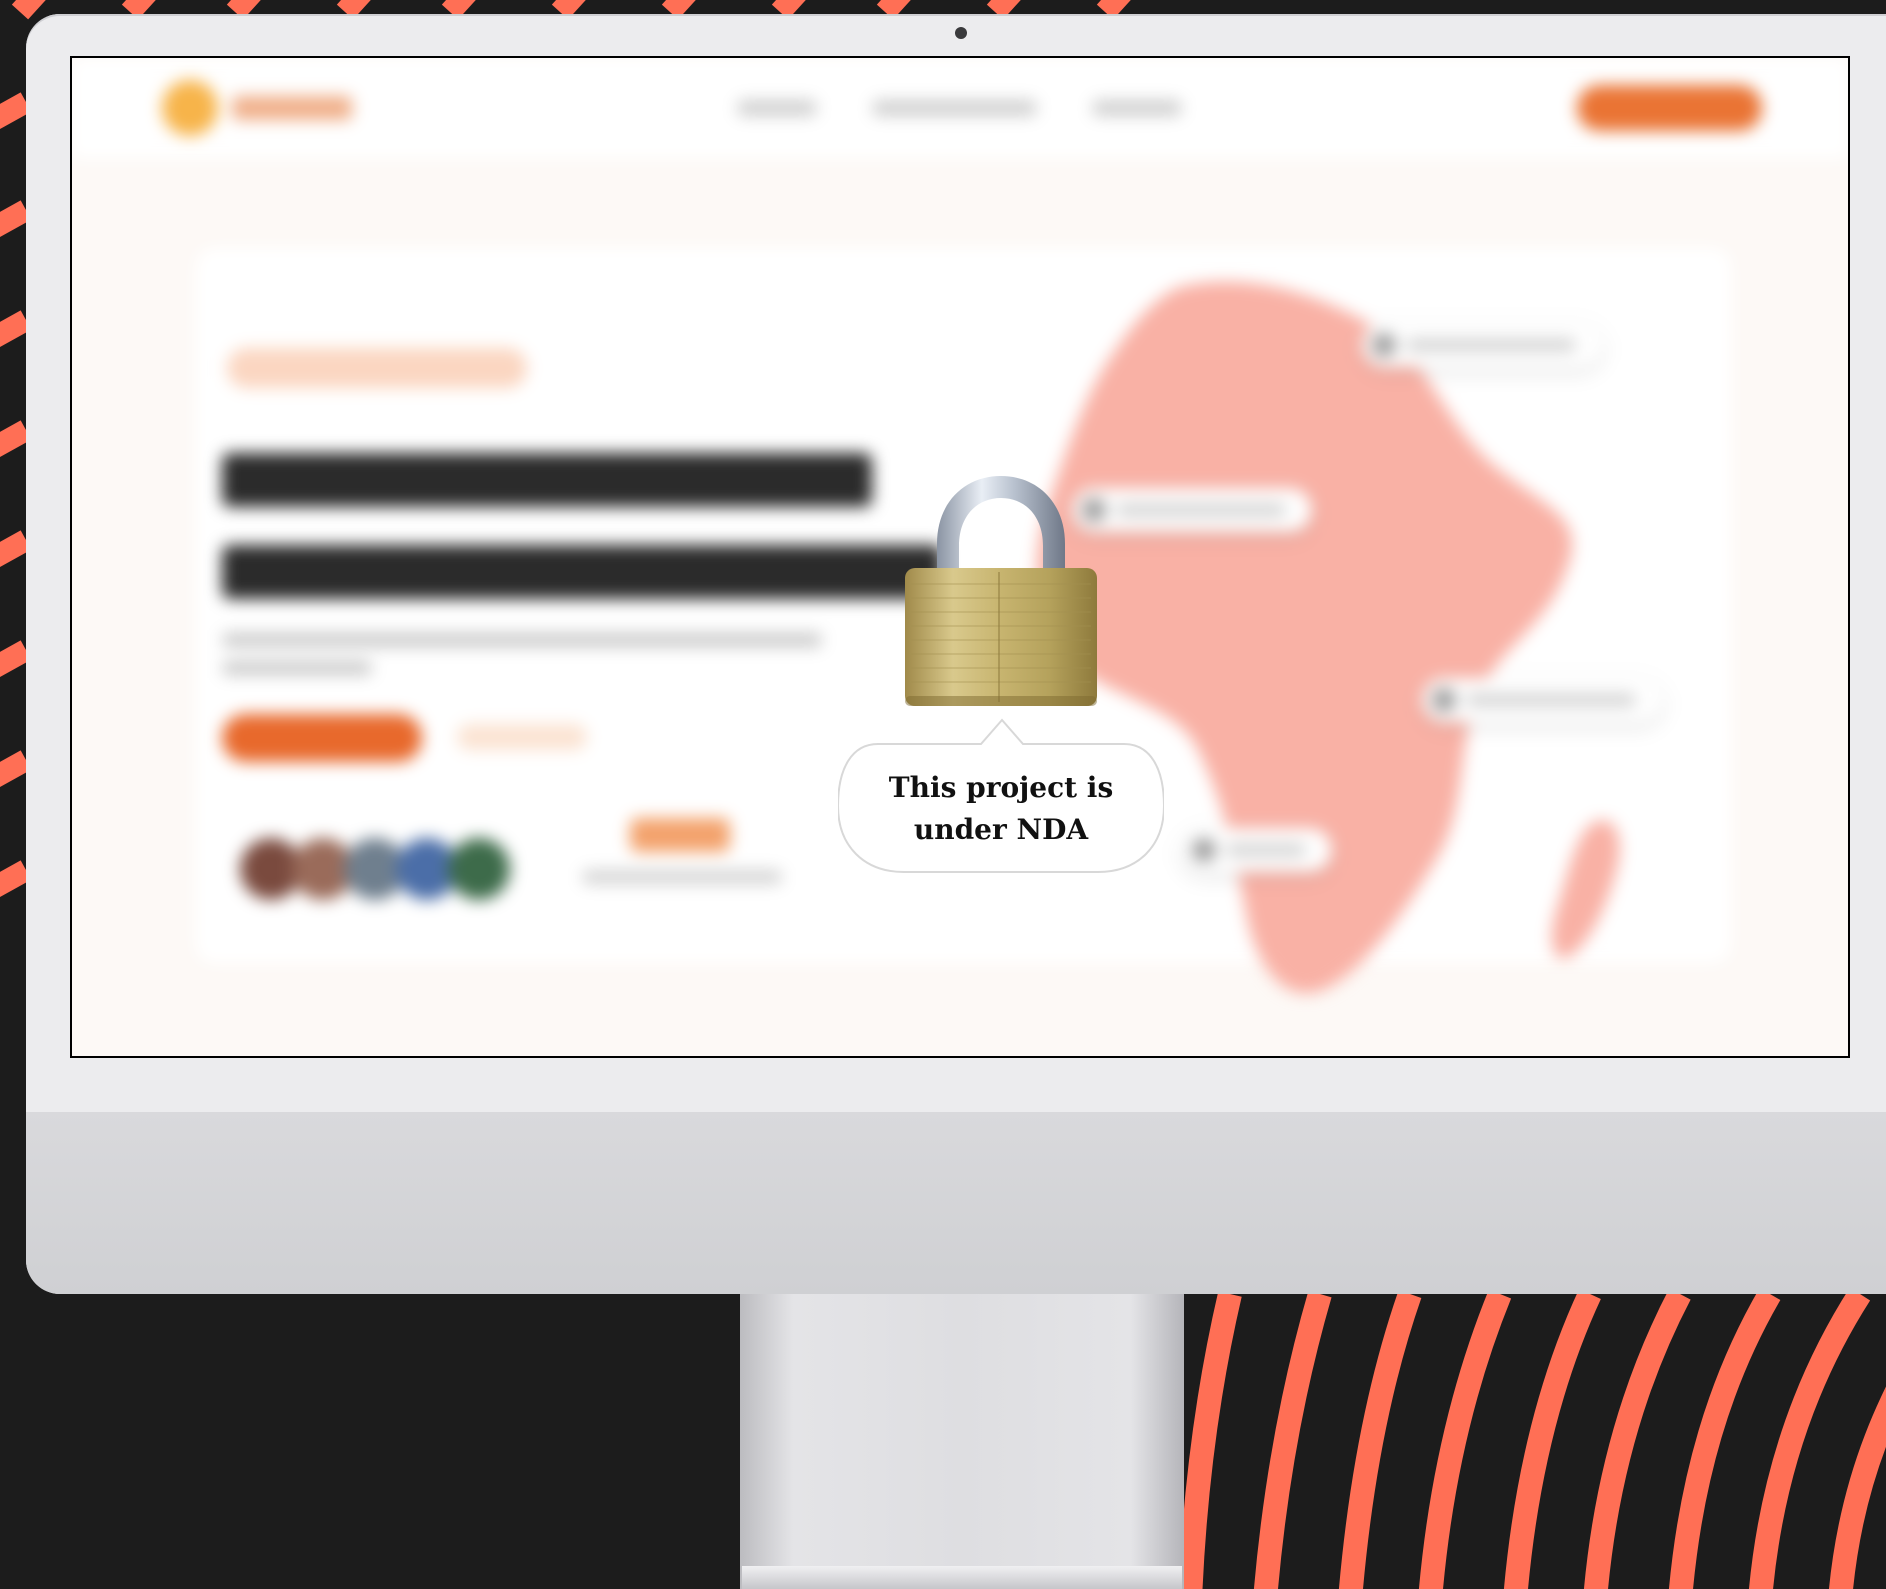  I want to click on hero-primary-button, so click(322, 738).